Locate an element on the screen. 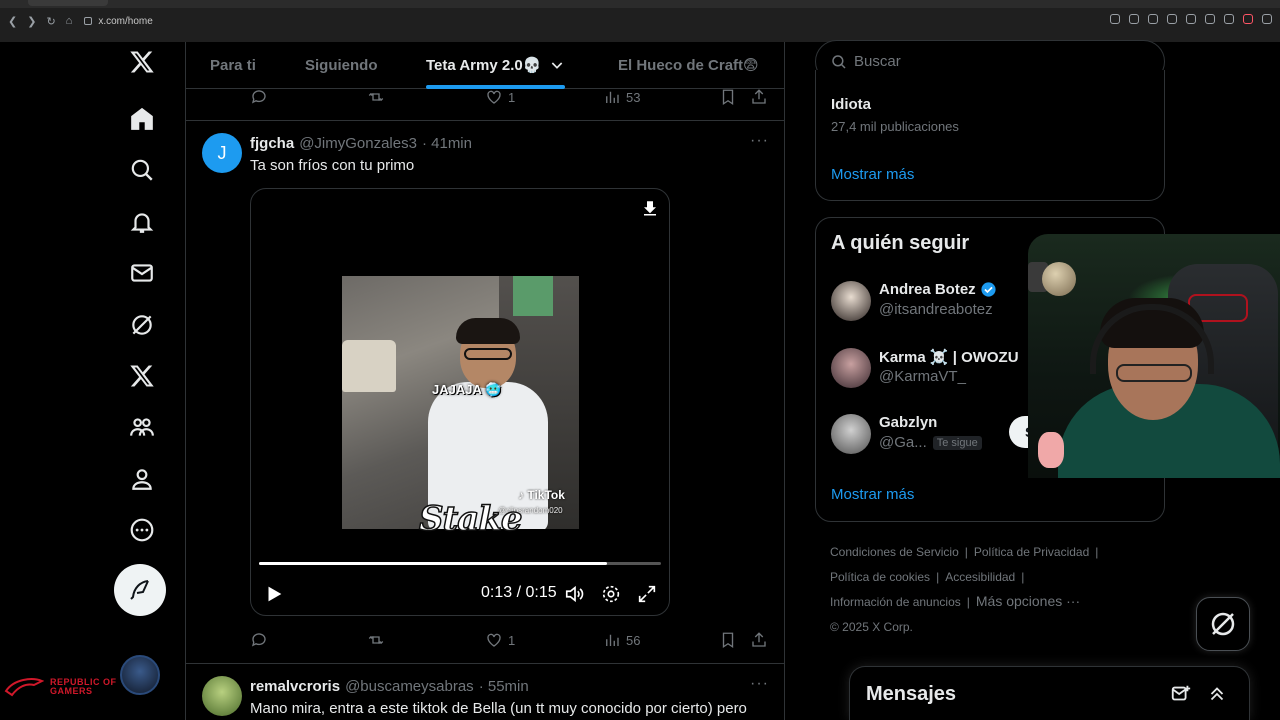 This screenshot has height=720, width=1280. suggestion-name: Karma ☠️ | OWOZU is located at coordinates (949, 357).